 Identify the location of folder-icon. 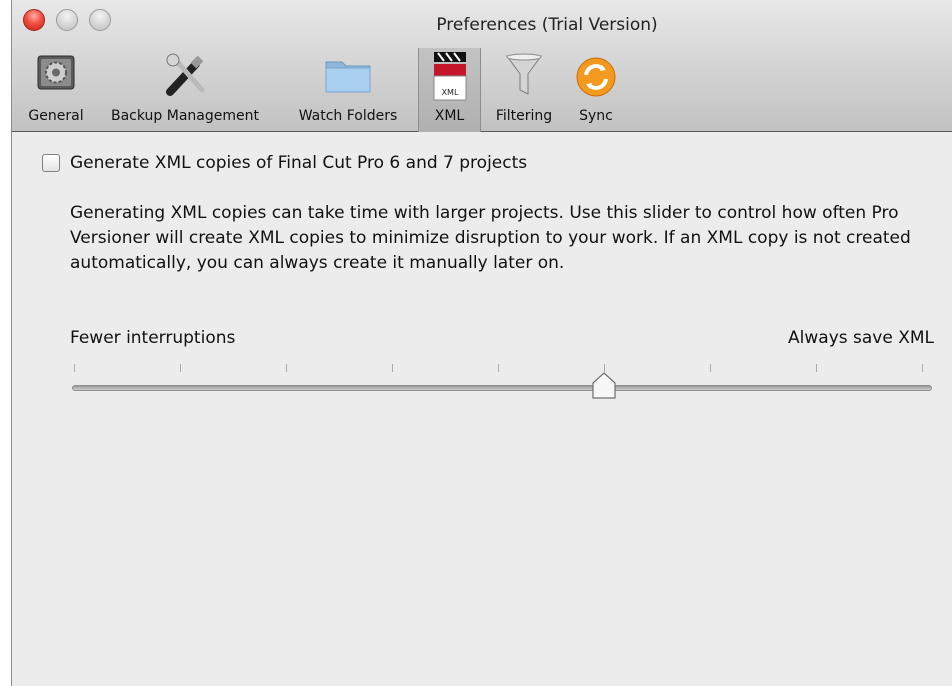
(348, 76).